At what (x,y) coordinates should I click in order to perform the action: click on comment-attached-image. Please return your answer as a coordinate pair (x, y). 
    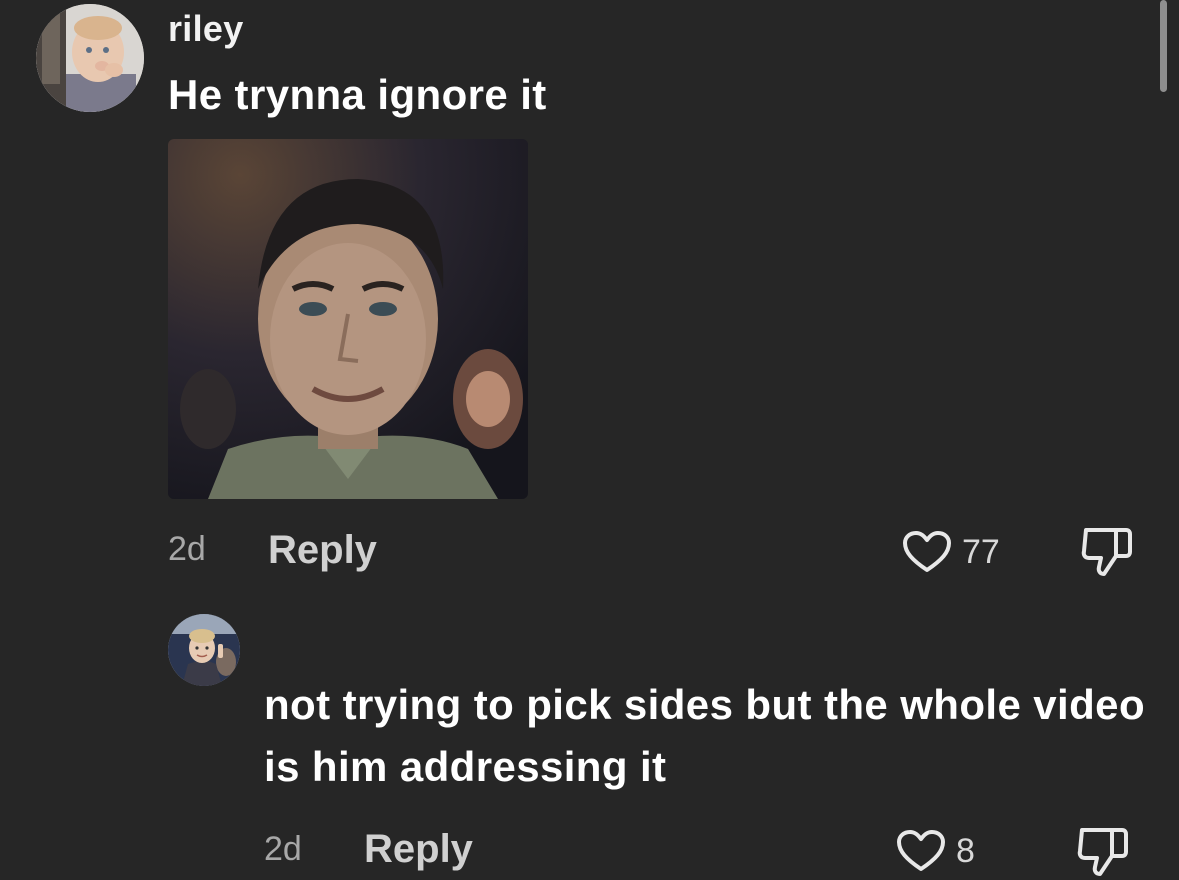
    Looking at the image, I should click on (348, 319).